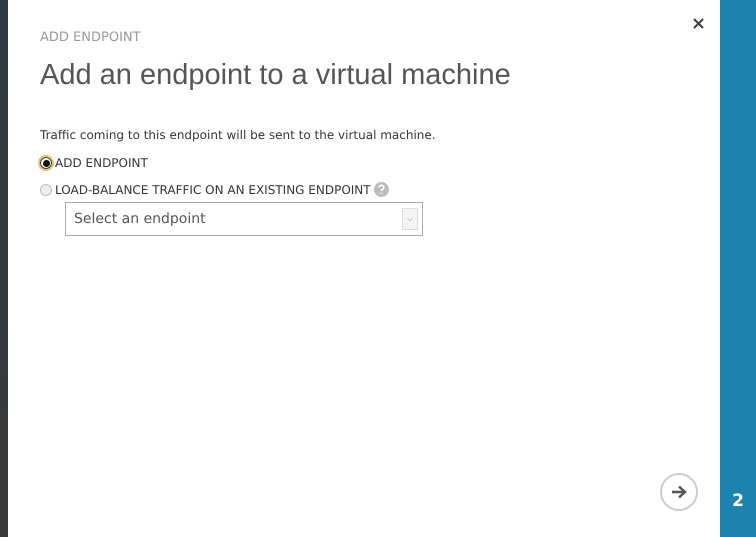 The width and height of the screenshot is (756, 537). What do you see at coordinates (738, 501) in the screenshot?
I see `step-number: 2` at bounding box center [738, 501].